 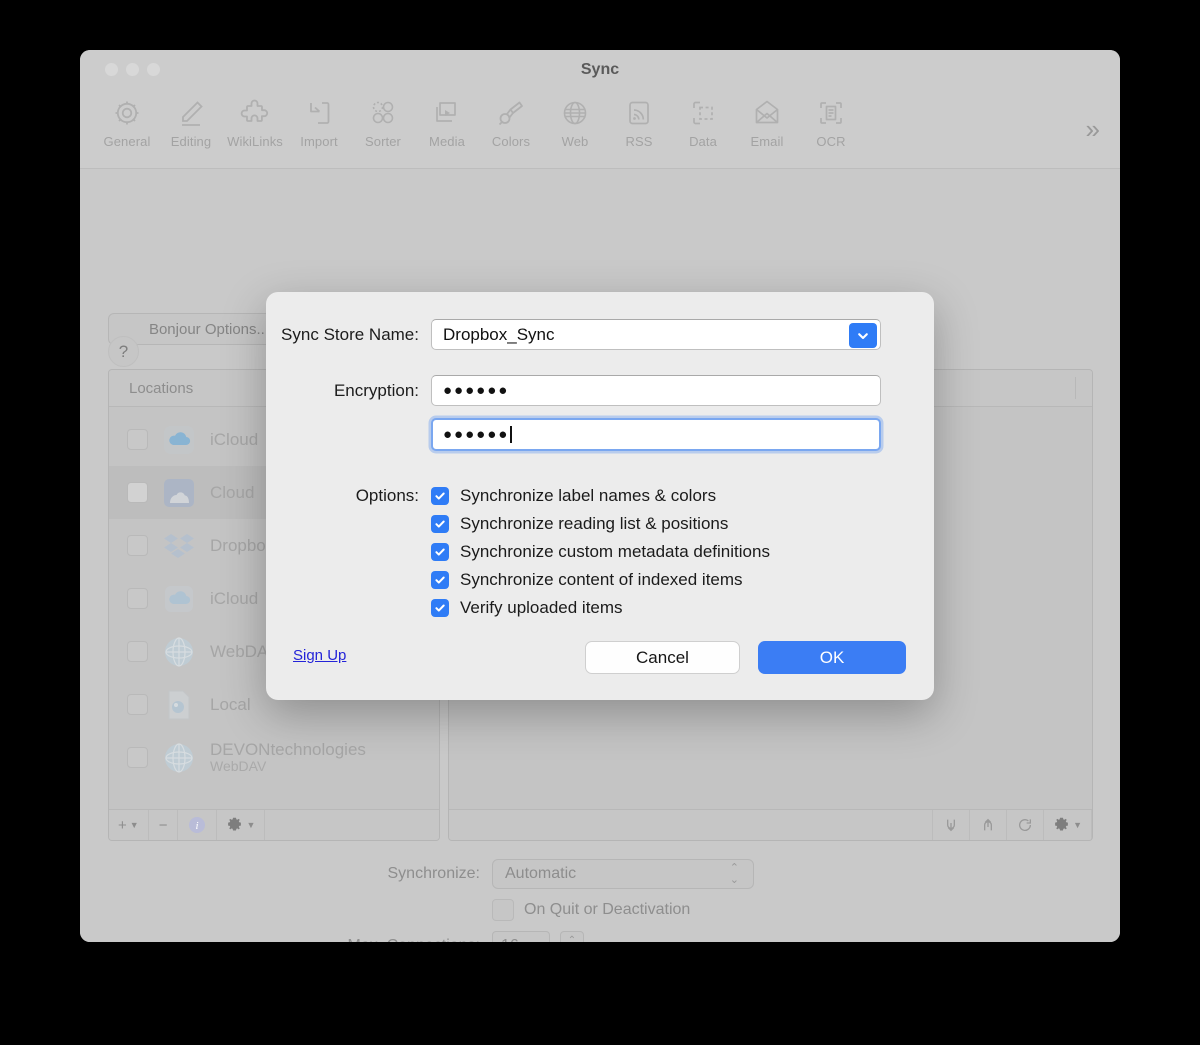 I want to click on refresh-button, so click(x=1026, y=825).